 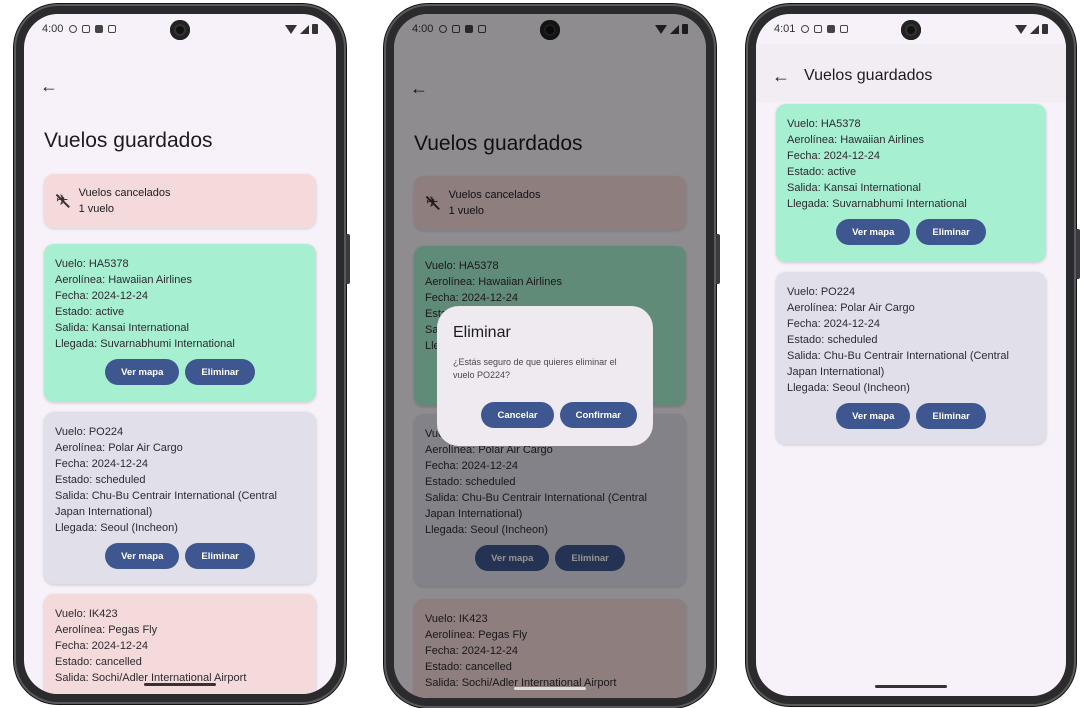 What do you see at coordinates (180, 201) in the screenshot?
I see `cancelled-flights-card: ✈ Vuelos cancelados 1 vuelo` at bounding box center [180, 201].